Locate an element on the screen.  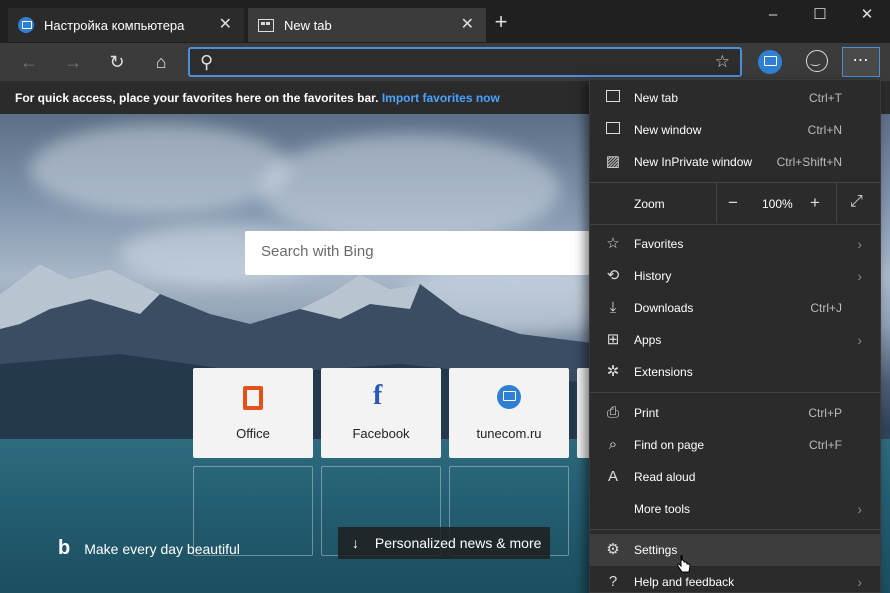
quick-link-tile-tunecom: tunecom.ru is located at coordinates (509, 413).